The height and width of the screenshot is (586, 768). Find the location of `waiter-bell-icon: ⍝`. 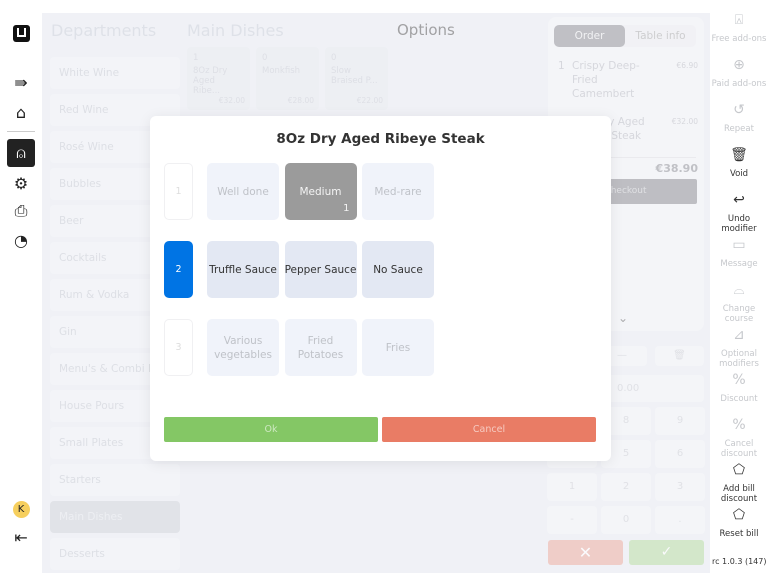

waiter-bell-icon: ⍝ is located at coordinates (21, 153).